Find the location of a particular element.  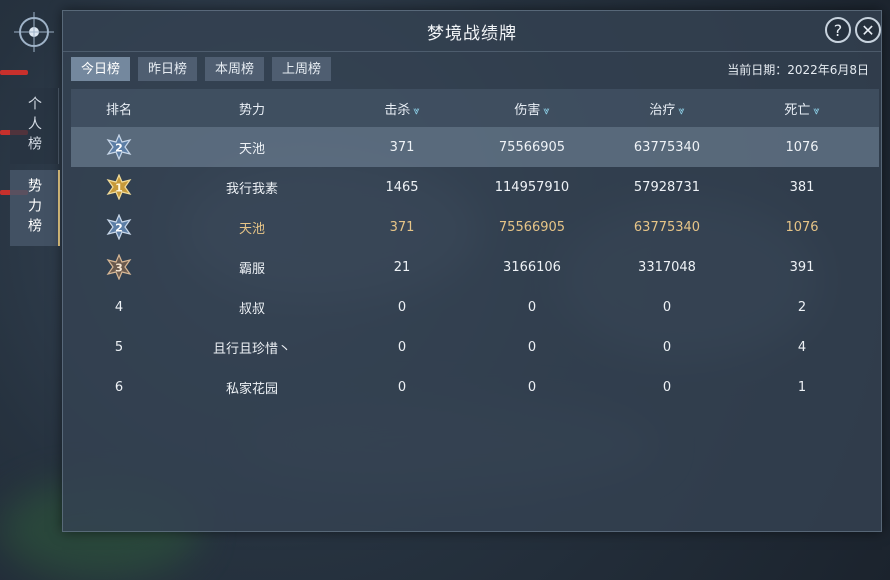

tab-this-week: 本周榜 is located at coordinates (235, 69).